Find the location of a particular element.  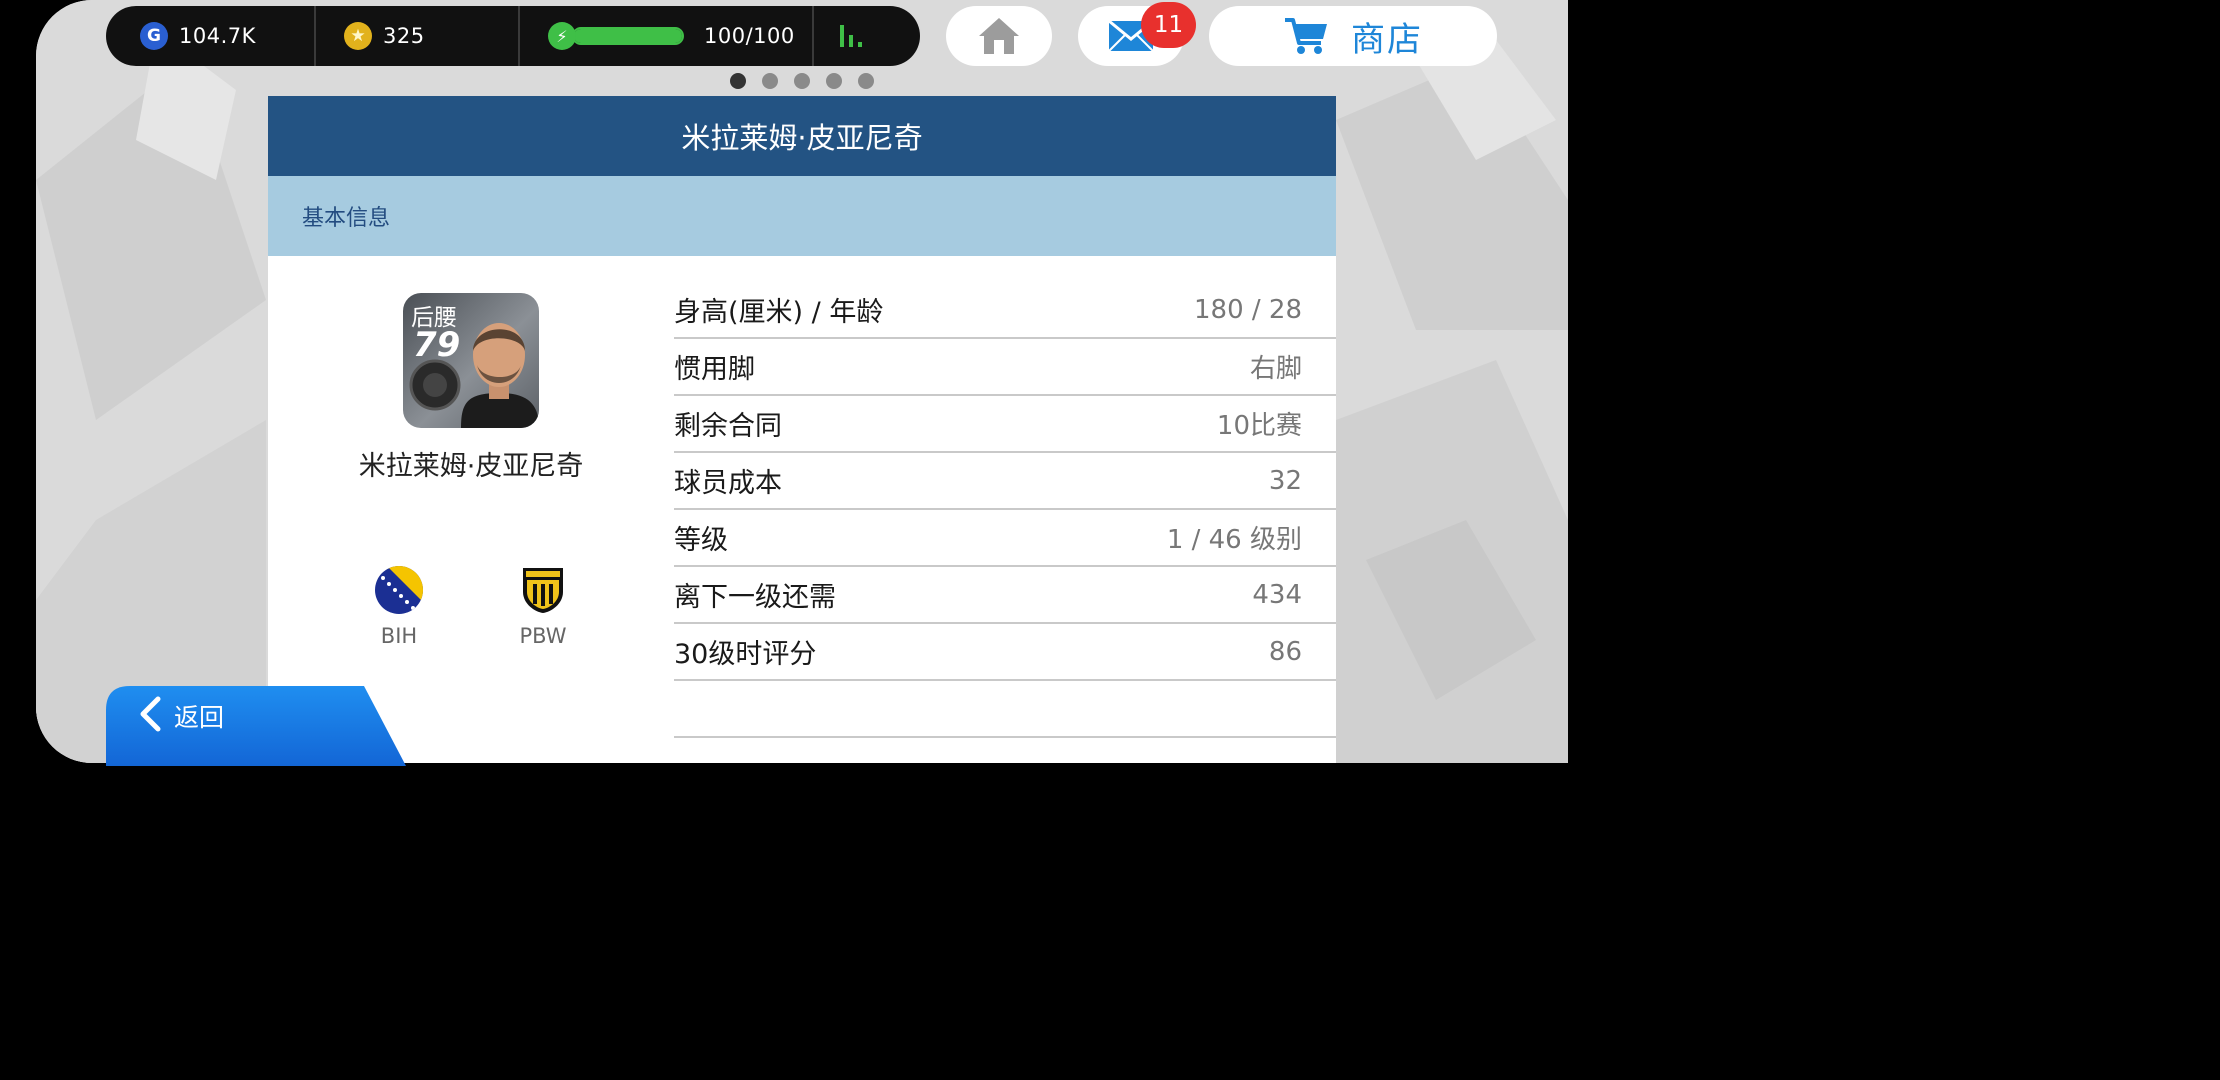

stat-row-empty is located at coordinates (1005, 709).